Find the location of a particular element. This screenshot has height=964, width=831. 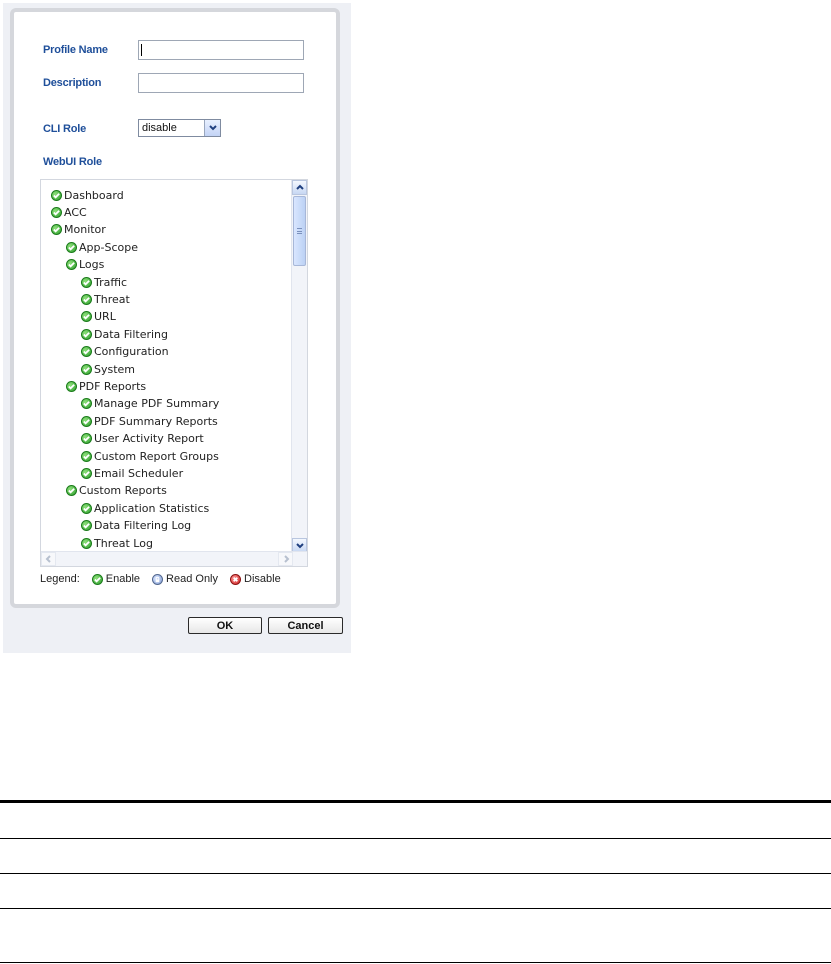

tree-item: Data Filtering is located at coordinates (124, 334).